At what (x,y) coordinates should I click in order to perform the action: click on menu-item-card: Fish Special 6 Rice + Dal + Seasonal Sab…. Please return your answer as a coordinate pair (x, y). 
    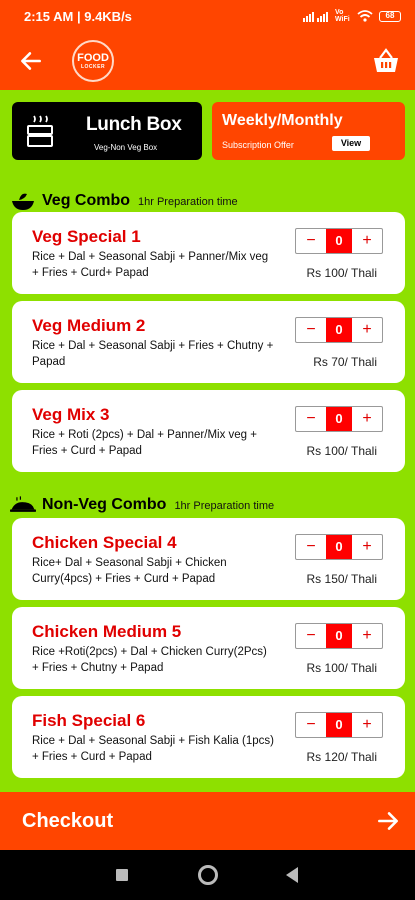
    Looking at the image, I should click on (208, 737).